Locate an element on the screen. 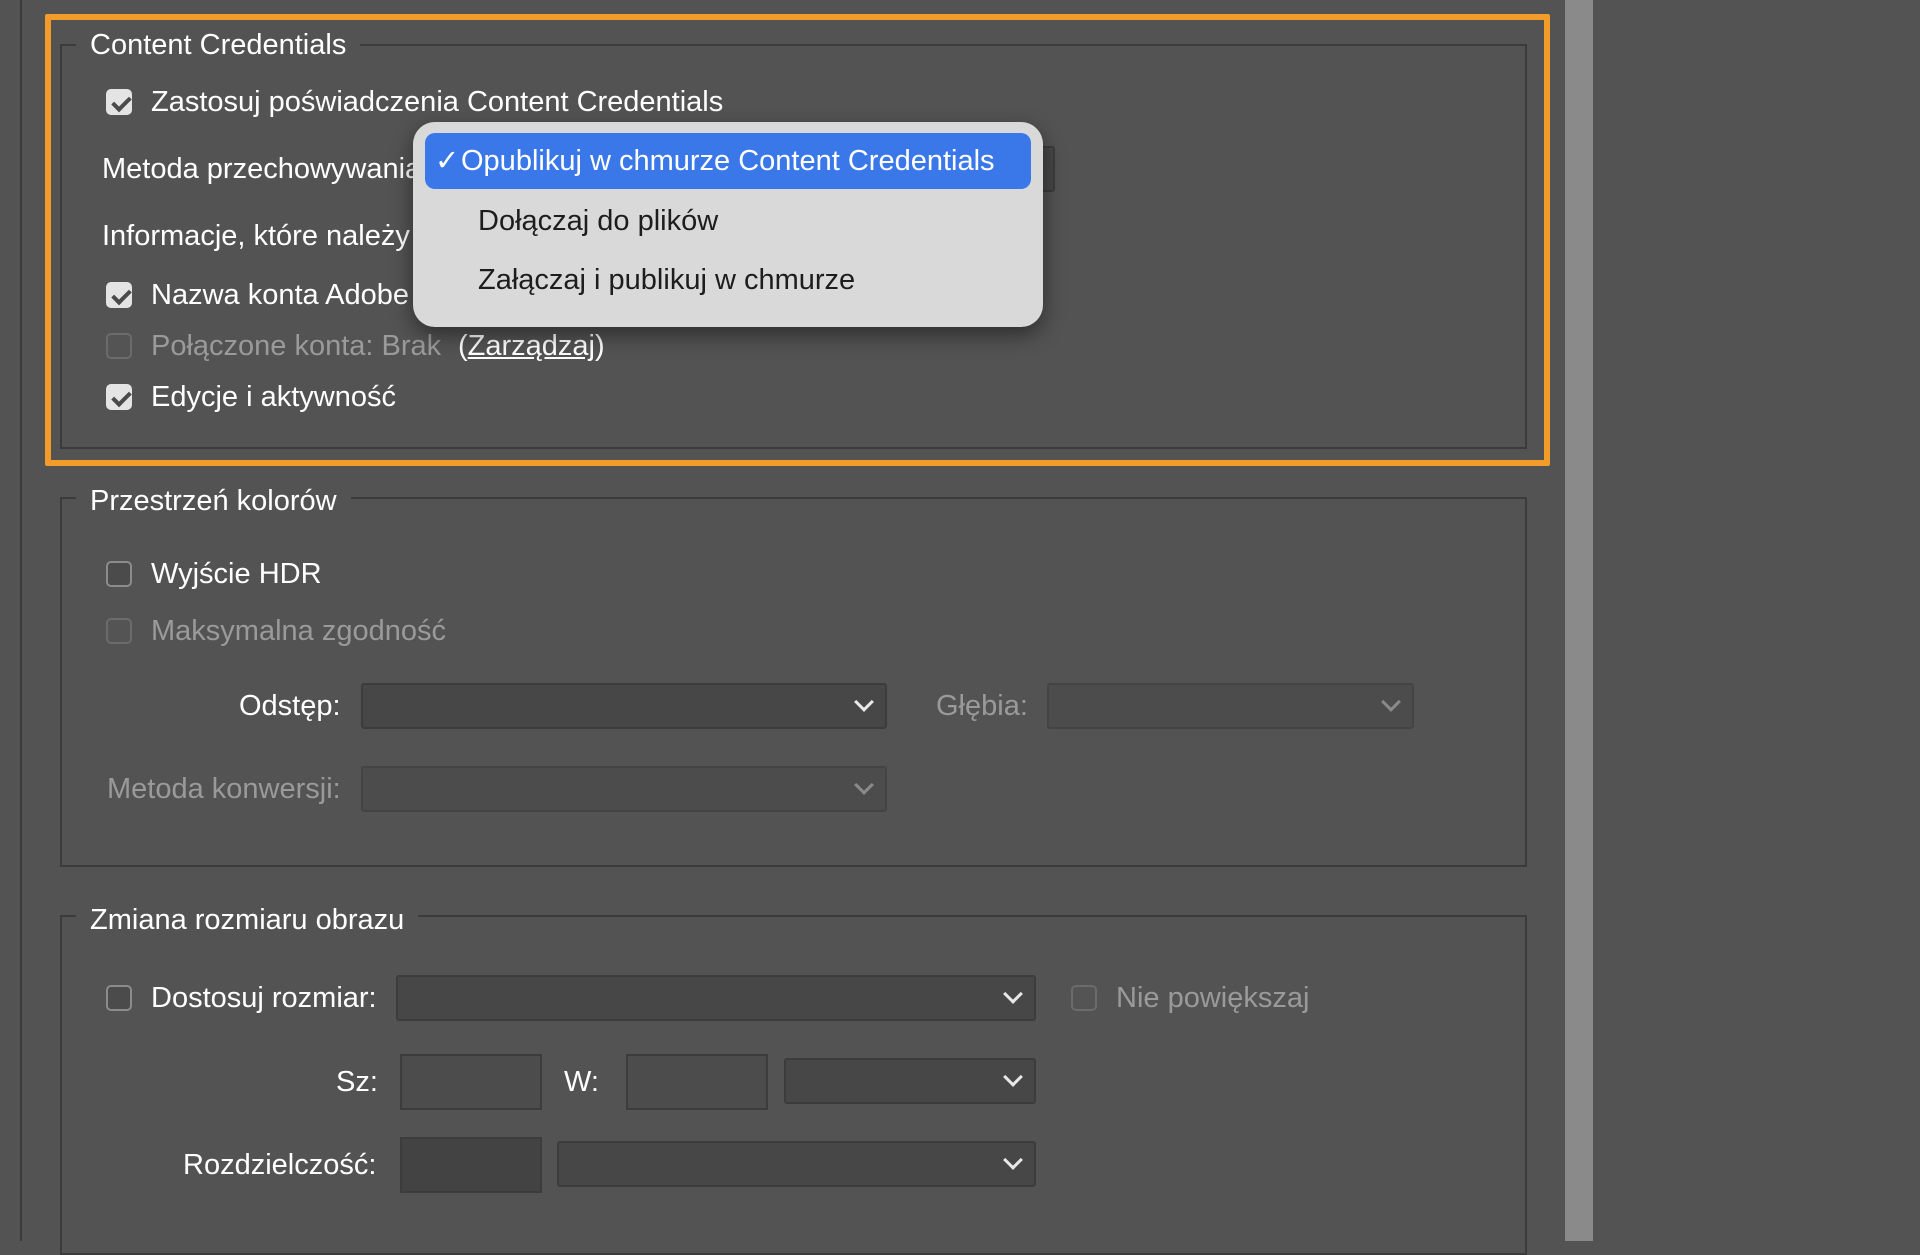  height-label: W: is located at coordinates (581, 1082).